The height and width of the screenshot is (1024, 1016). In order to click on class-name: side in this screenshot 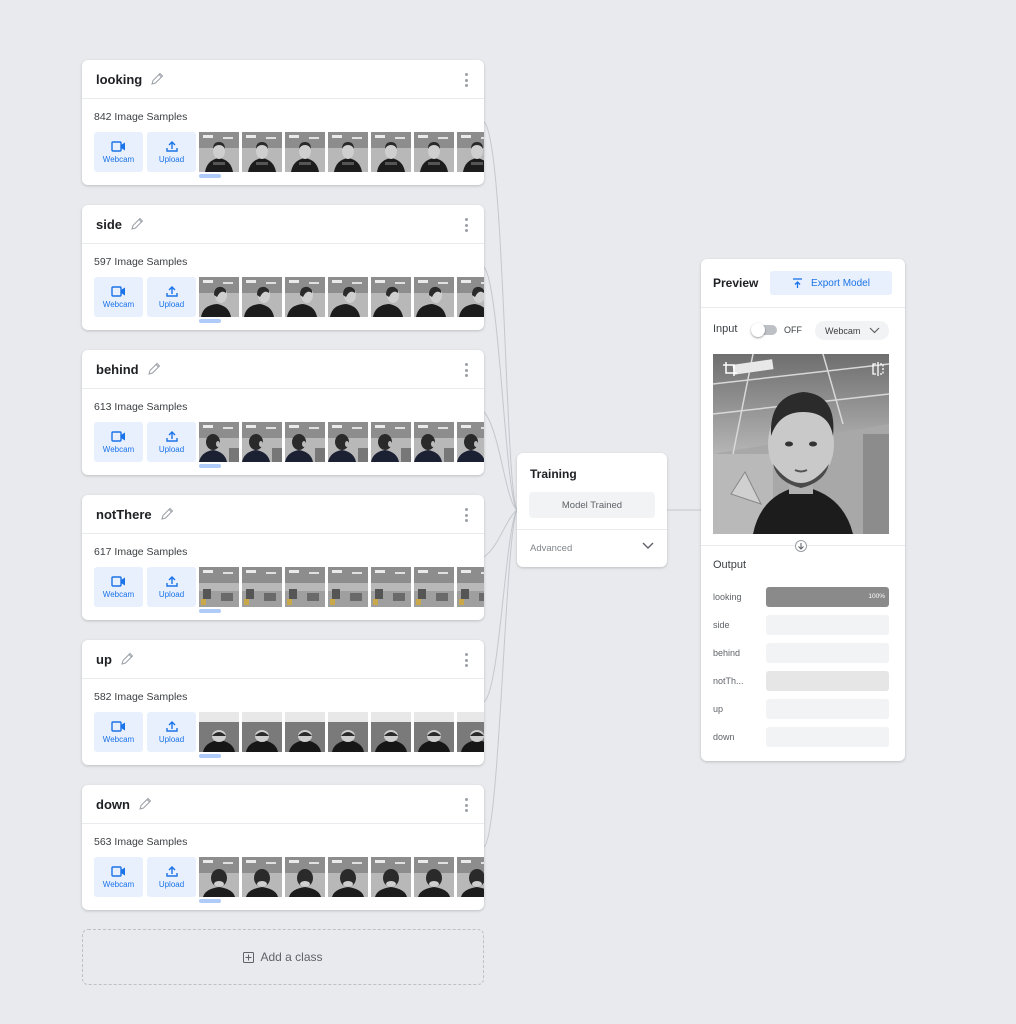, I will do `click(109, 224)`.